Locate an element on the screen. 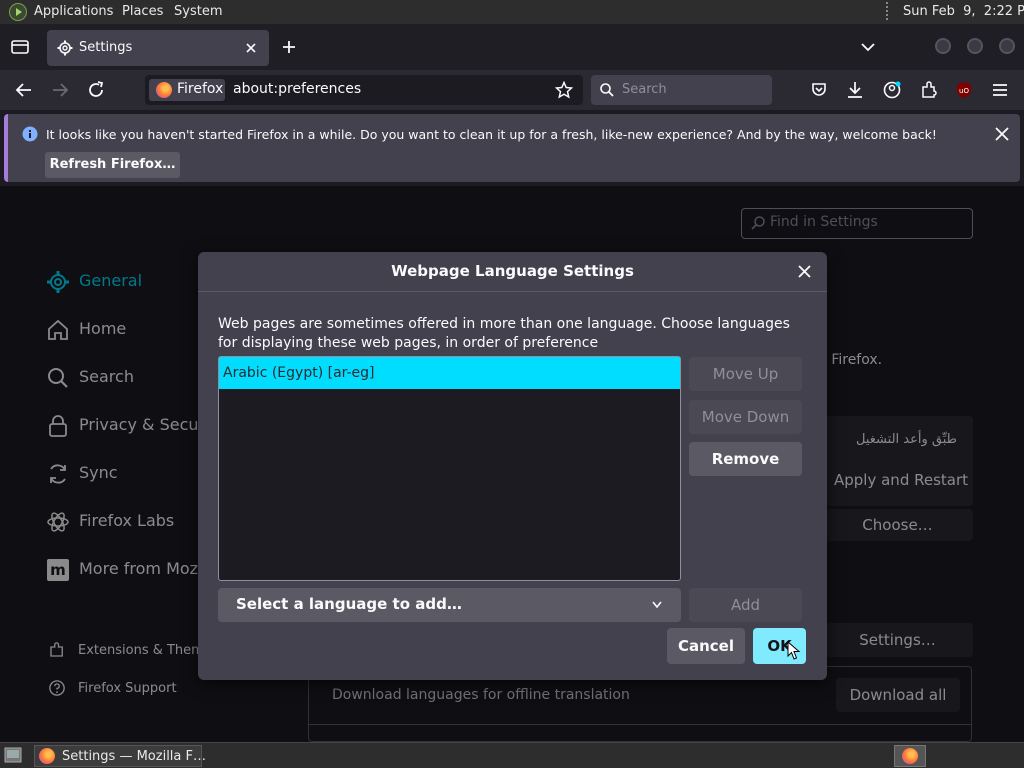  workspace-switcher is located at coordinates (910, 756).